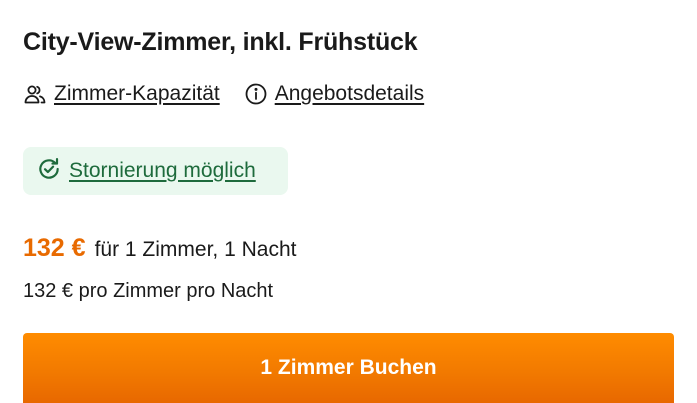  I want to click on cancellation-link: Stornierung möglich, so click(162, 171).